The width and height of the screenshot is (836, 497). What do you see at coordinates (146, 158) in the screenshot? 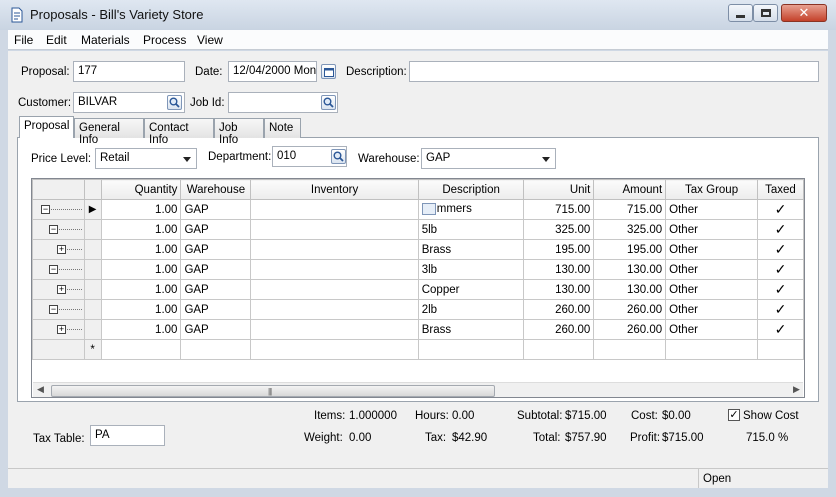
I see `price-level-select: Retail` at bounding box center [146, 158].